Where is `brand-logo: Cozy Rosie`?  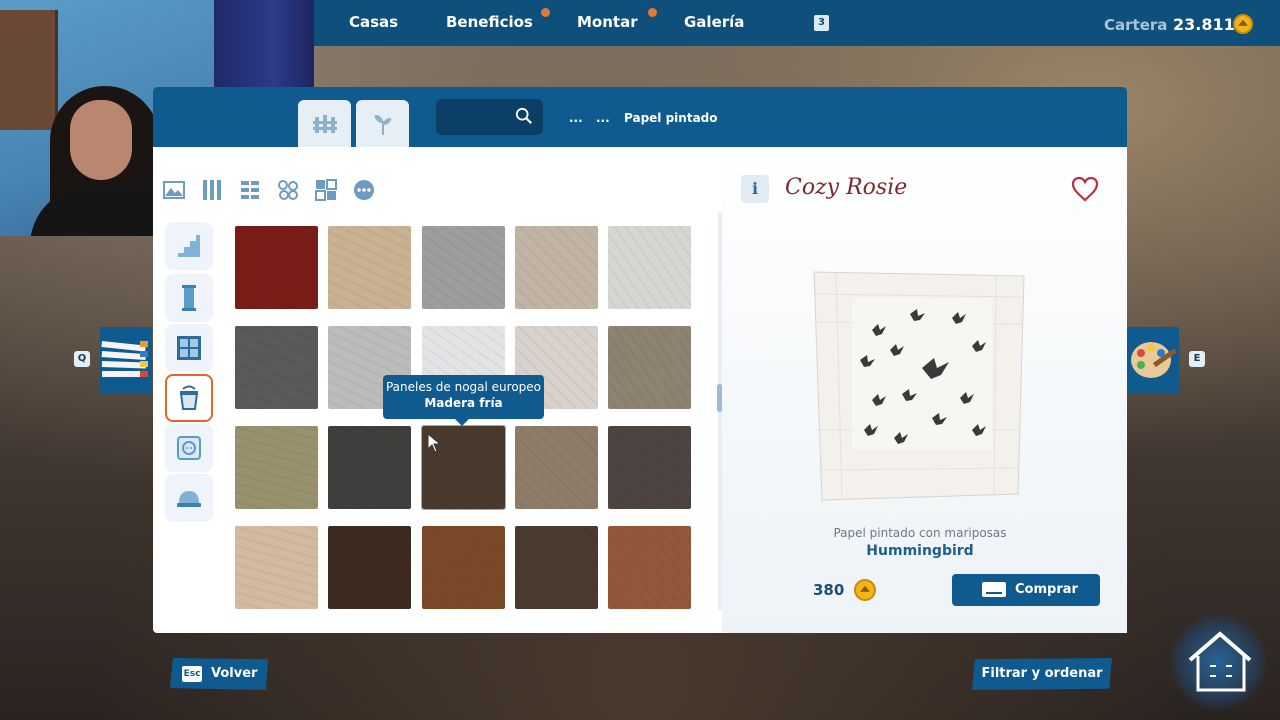 brand-logo: Cozy Rosie is located at coordinates (846, 187).